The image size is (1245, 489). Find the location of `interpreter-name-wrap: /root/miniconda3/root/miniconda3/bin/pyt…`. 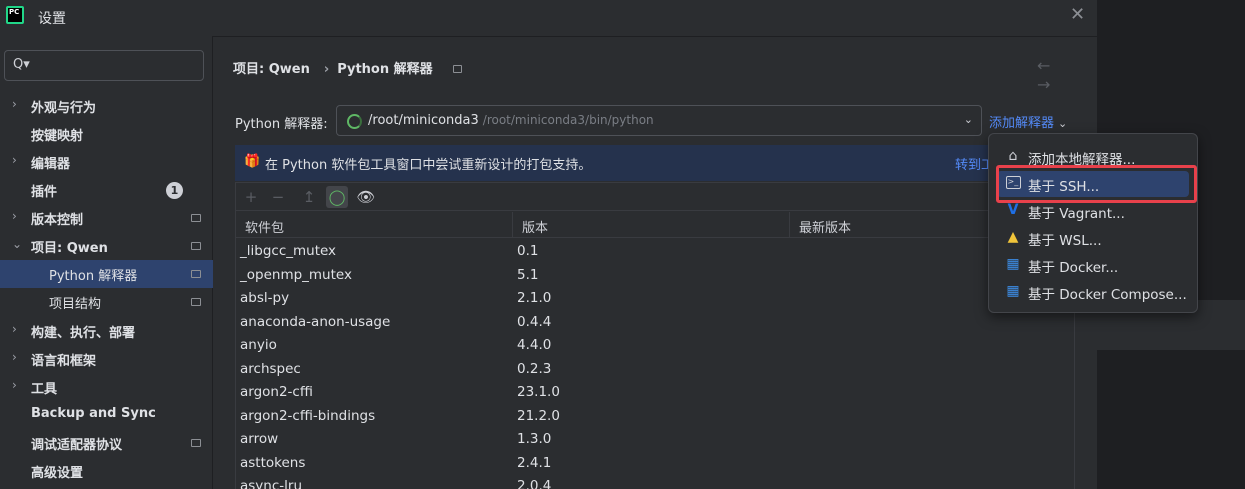

interpreter-name-wrap: /root/miniconda3/root/miniconda3/bin/pyt… is located at coordinates (511, 120).